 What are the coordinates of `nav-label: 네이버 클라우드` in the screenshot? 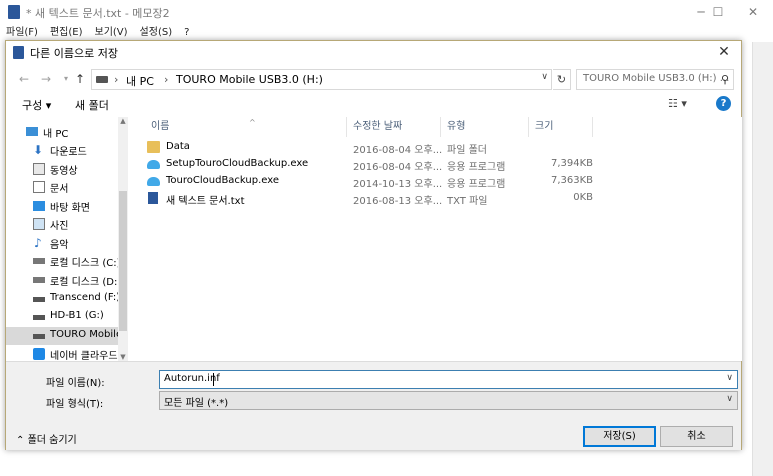 It's located at (84, 356).